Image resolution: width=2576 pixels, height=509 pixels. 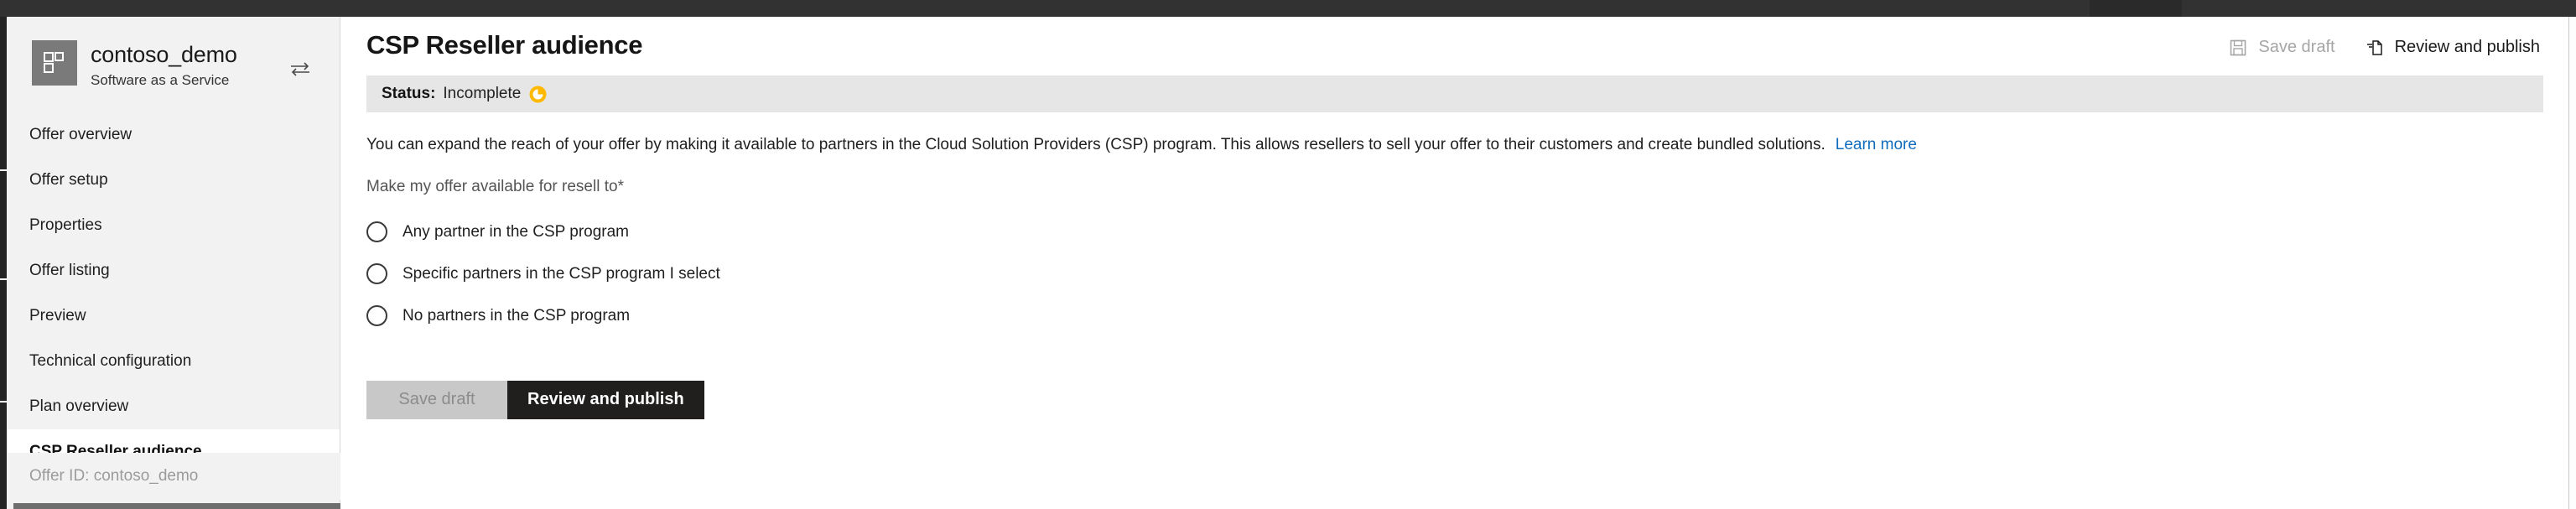 I want to click on scrollbar-thumb, so click(x=2572, y=263).